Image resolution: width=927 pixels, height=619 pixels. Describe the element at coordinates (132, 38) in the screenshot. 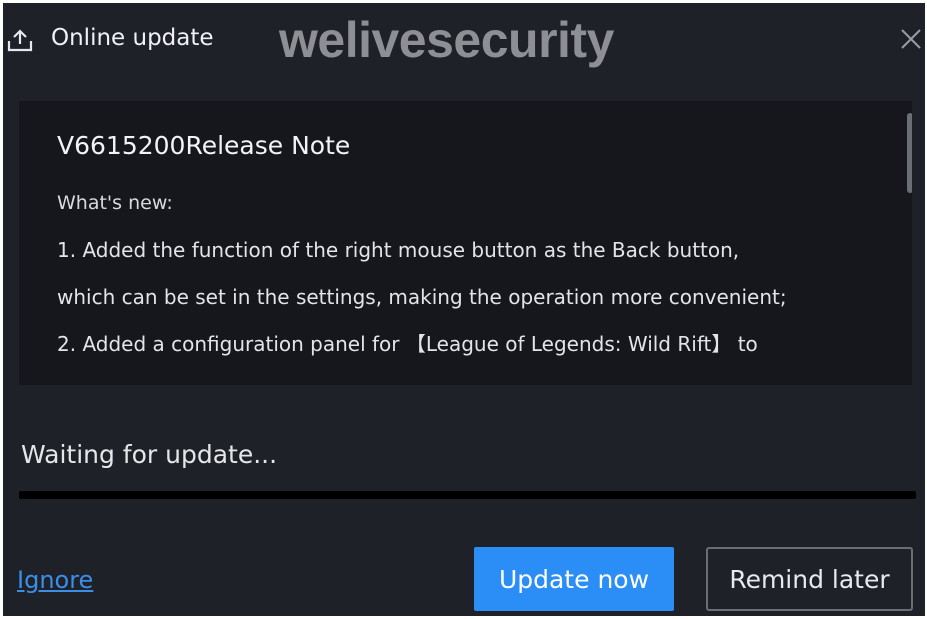

I see `window-title: Online update` at that location.